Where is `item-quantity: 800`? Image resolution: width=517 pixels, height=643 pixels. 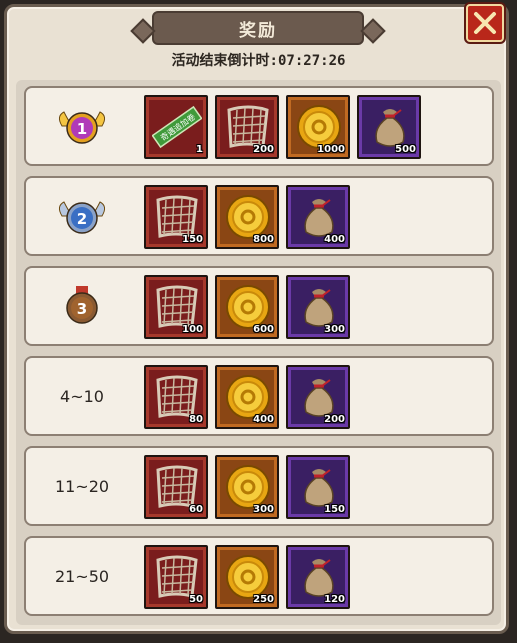
item-quantity: 800 is located at coordinates (263, 239).